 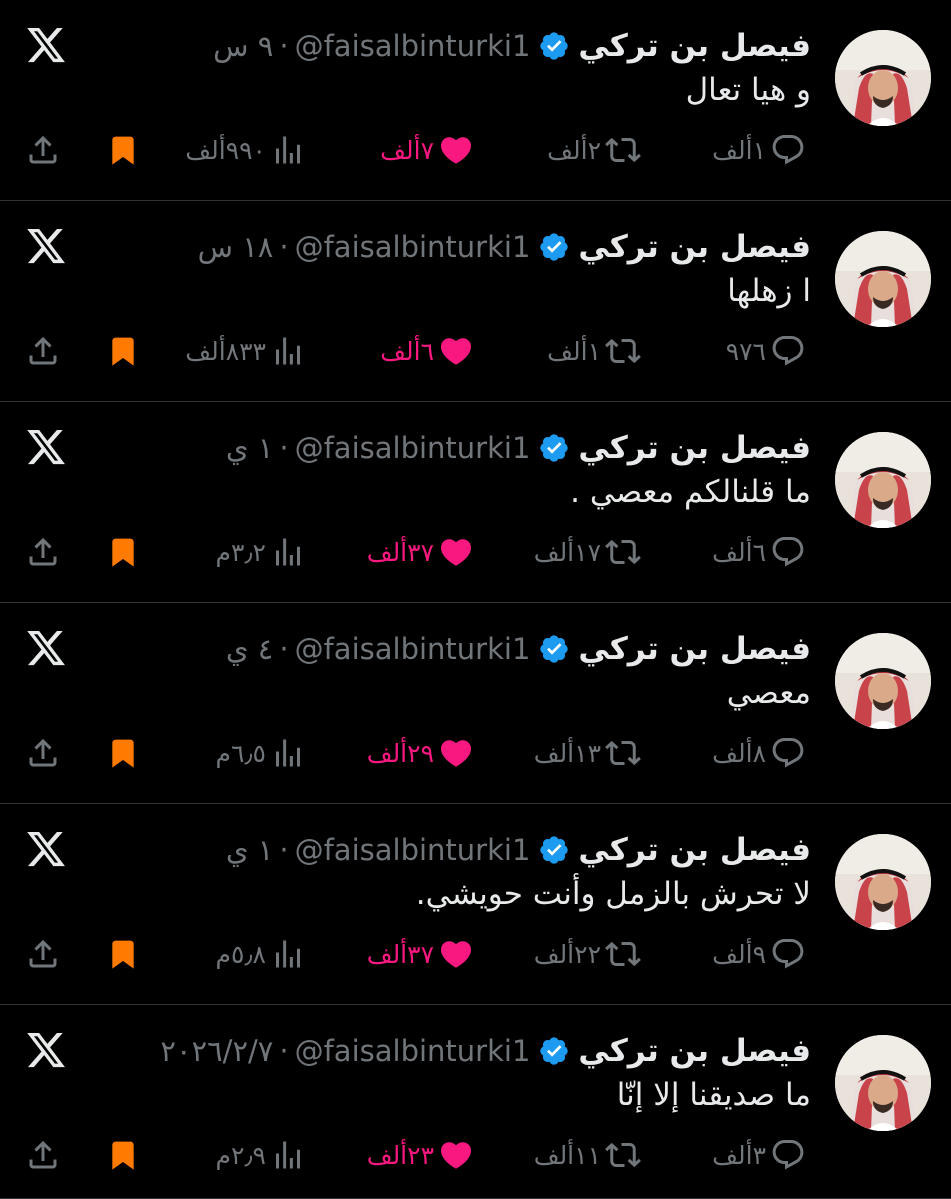 What do you see at coordinates (587, 1155) in the screenshot?
I see `retweet-button: ١١ألف` at bounding box center [587, 1155].